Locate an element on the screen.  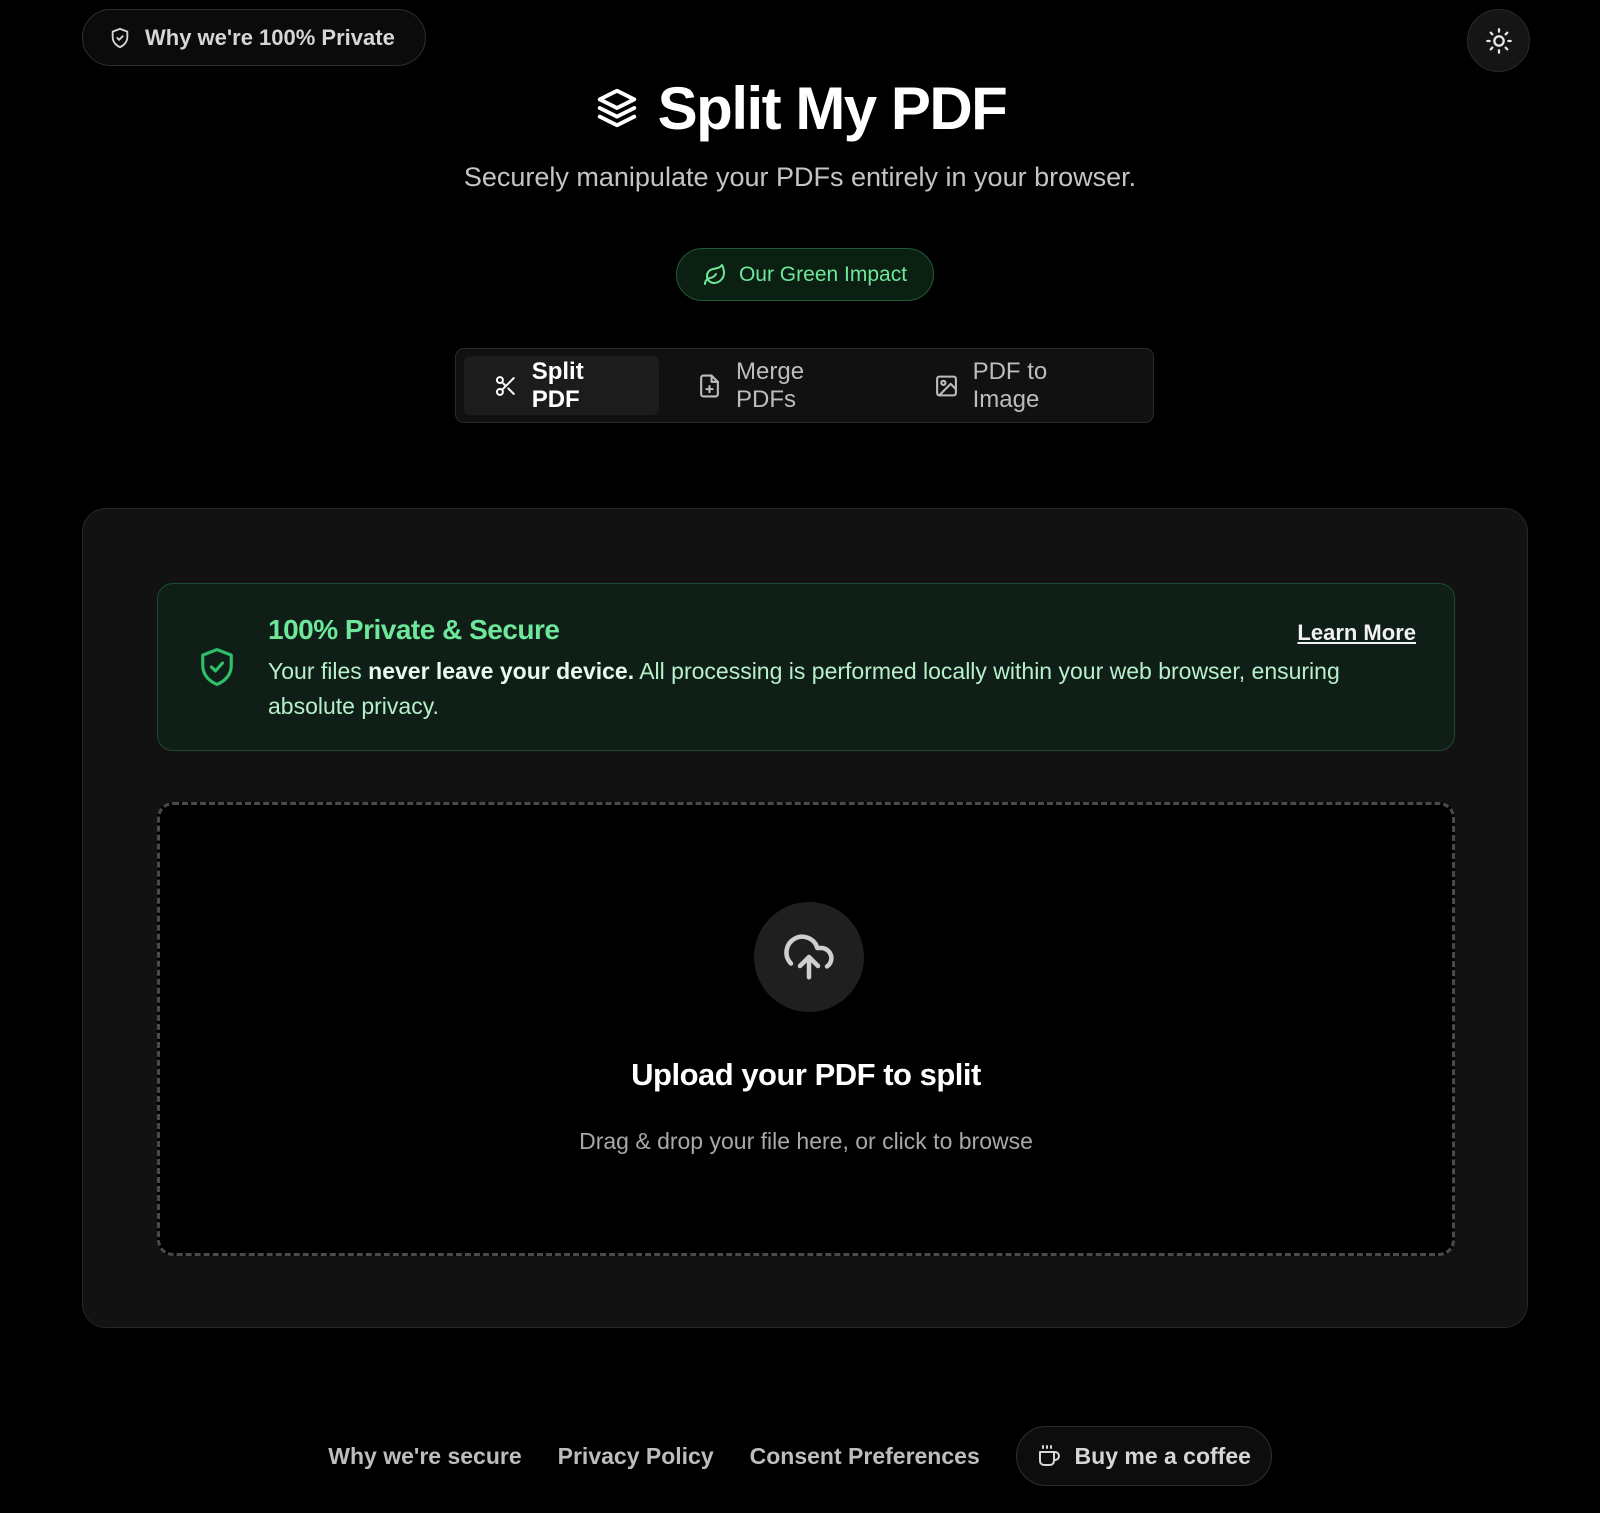
tab-pdf-to-image: PDF to Image is located at coordinates (1024, 385).